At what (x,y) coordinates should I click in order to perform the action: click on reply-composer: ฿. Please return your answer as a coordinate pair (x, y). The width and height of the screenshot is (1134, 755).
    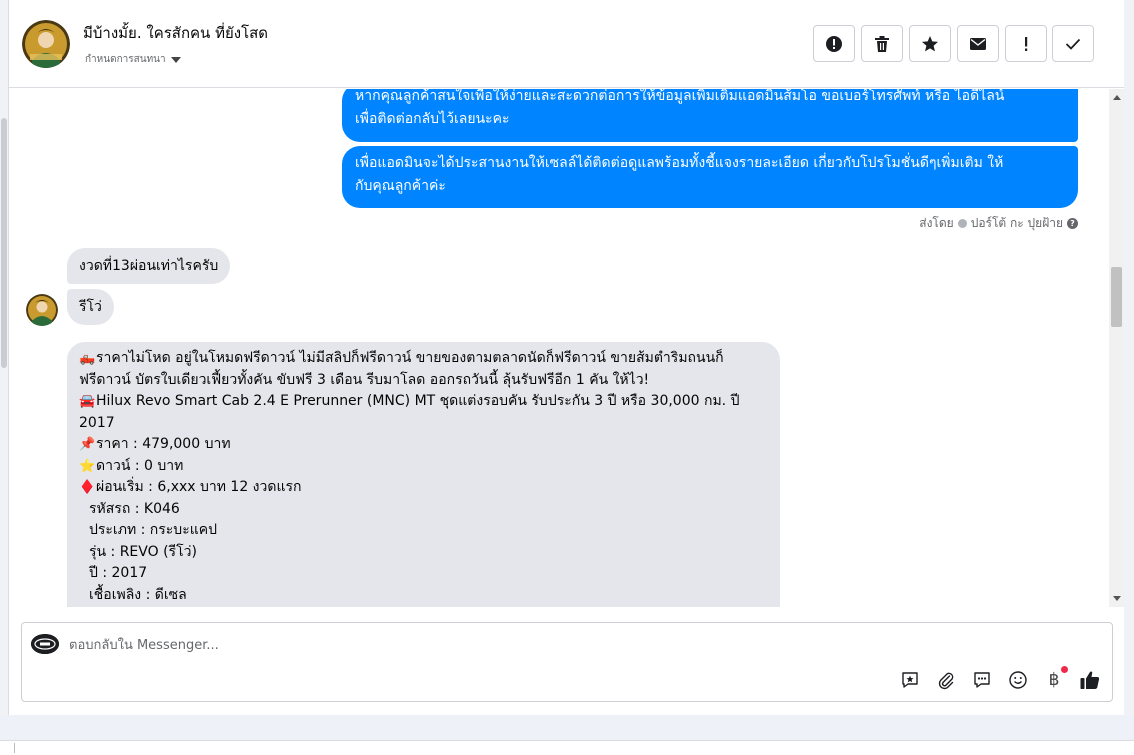
    Looking at the image, I should click on (567, 662).